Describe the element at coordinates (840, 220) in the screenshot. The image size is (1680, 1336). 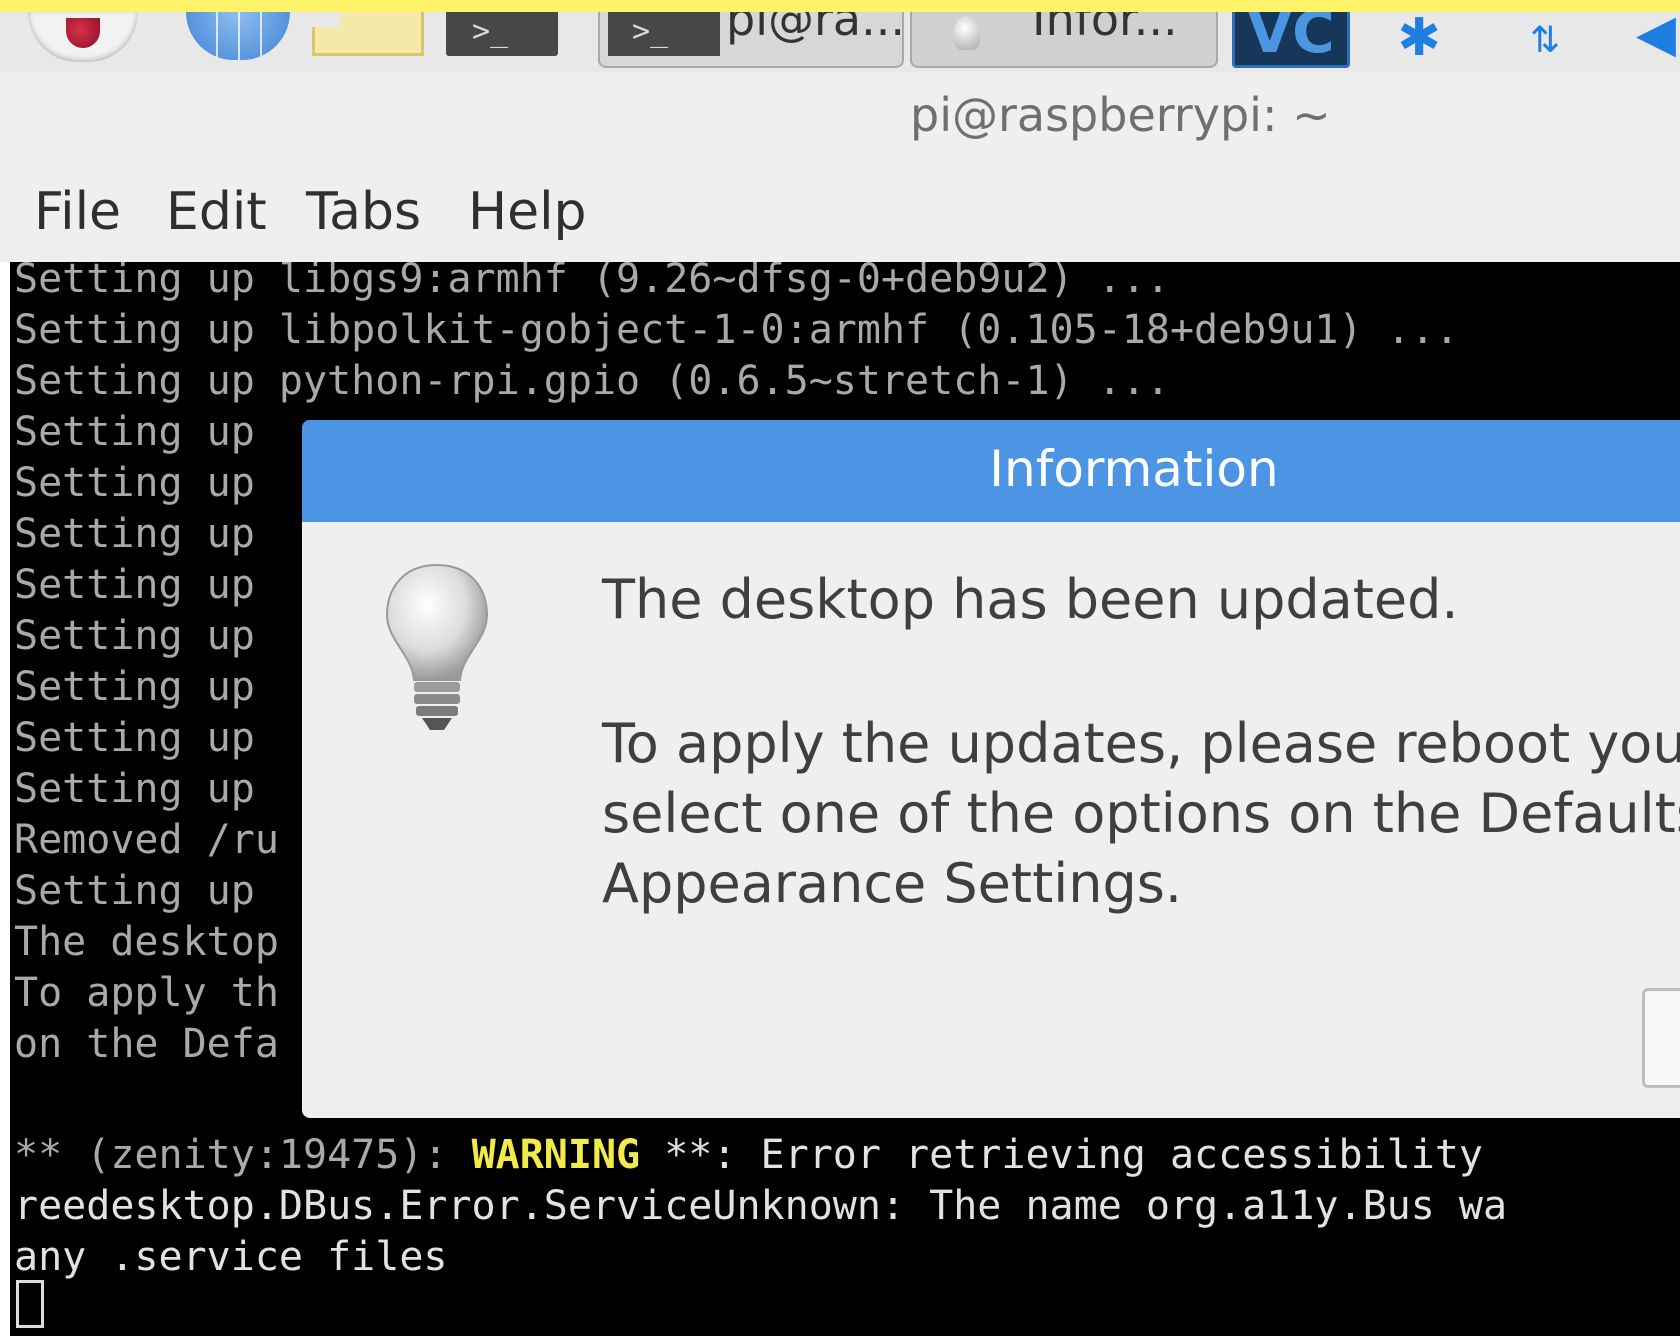
I see `menu-bar: File Edit Tabs Help` at that location.